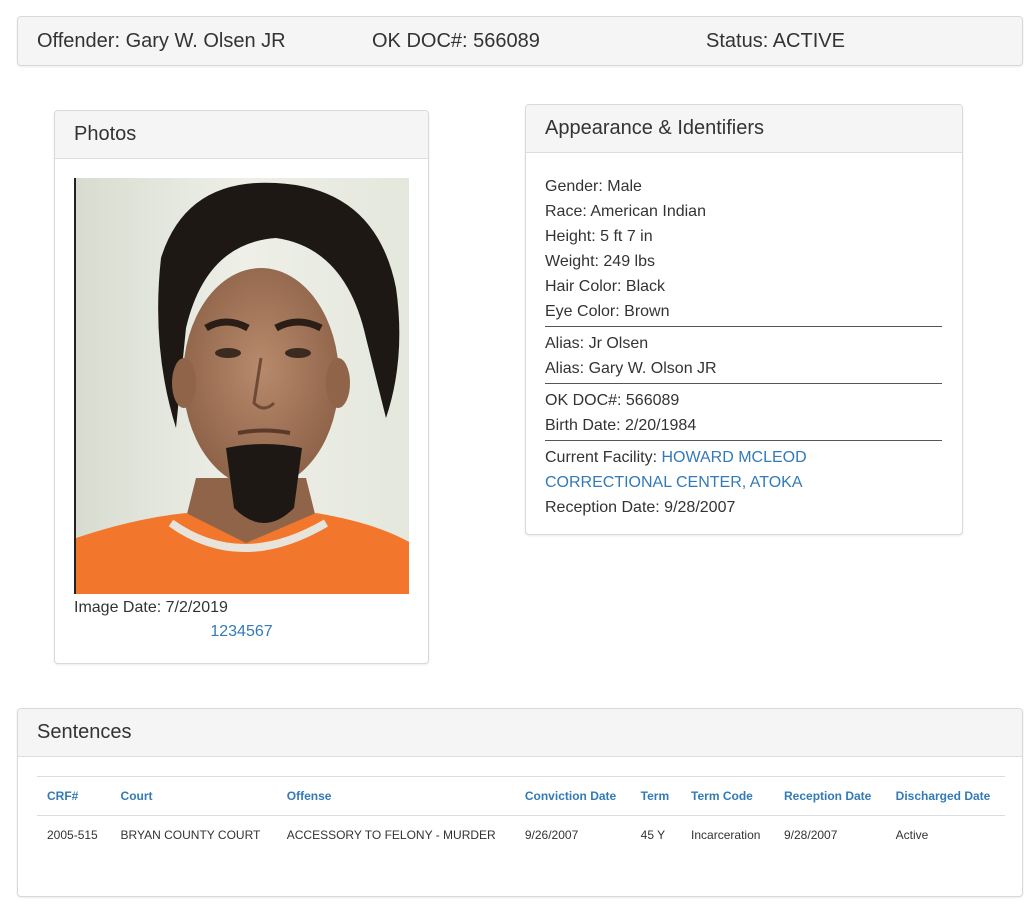 This screenshot has width=1036, height=911. What do you see at coordinates (656, 796) in the screenshot?
I see `column-term: Term` at bounding box center [656, 796].